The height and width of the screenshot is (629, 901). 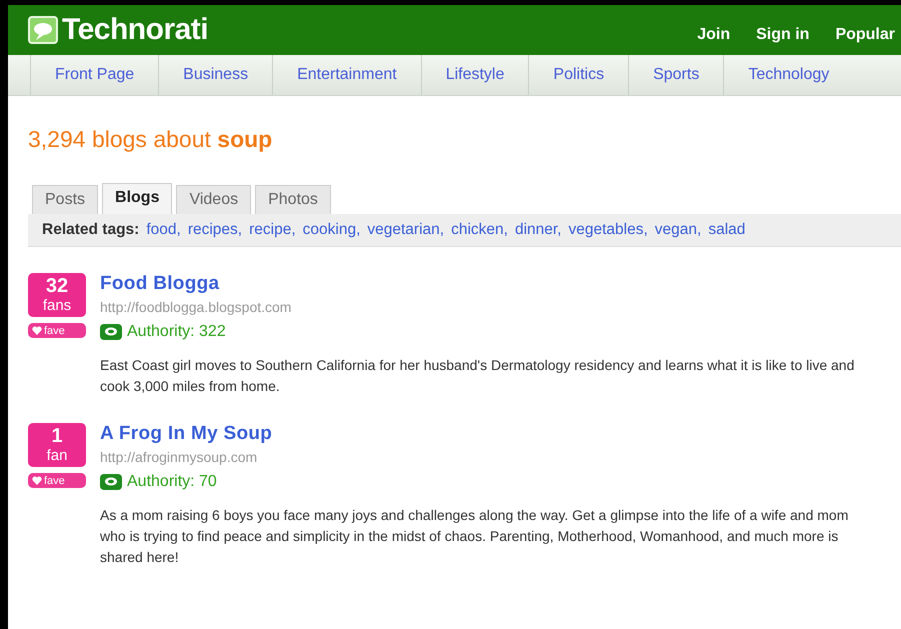 I want to click on blog-description: As a mom raising 6 boys you face many joys and challenges along the way. Get a glimpse into the life of a wife and mom who is trying to find peace and simplicity in the midst of chaos. Parenting, Motherhood, Womanhood, and much more is shared here!, so click(x=475, y=536).